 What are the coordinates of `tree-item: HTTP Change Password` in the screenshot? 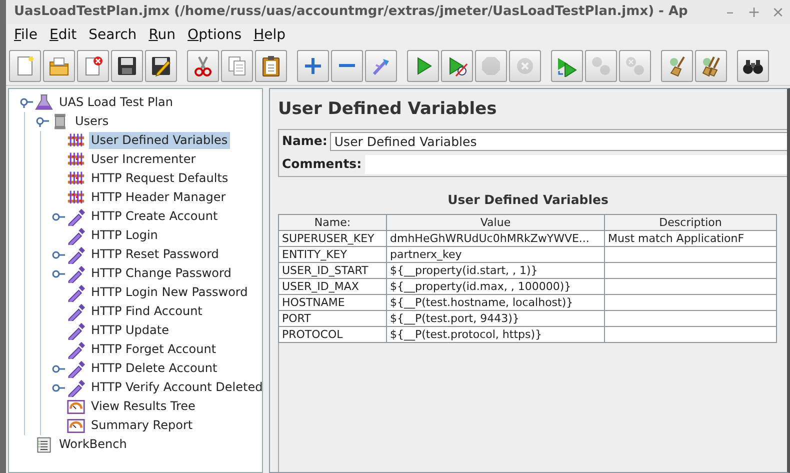 It's located at (161, 273).